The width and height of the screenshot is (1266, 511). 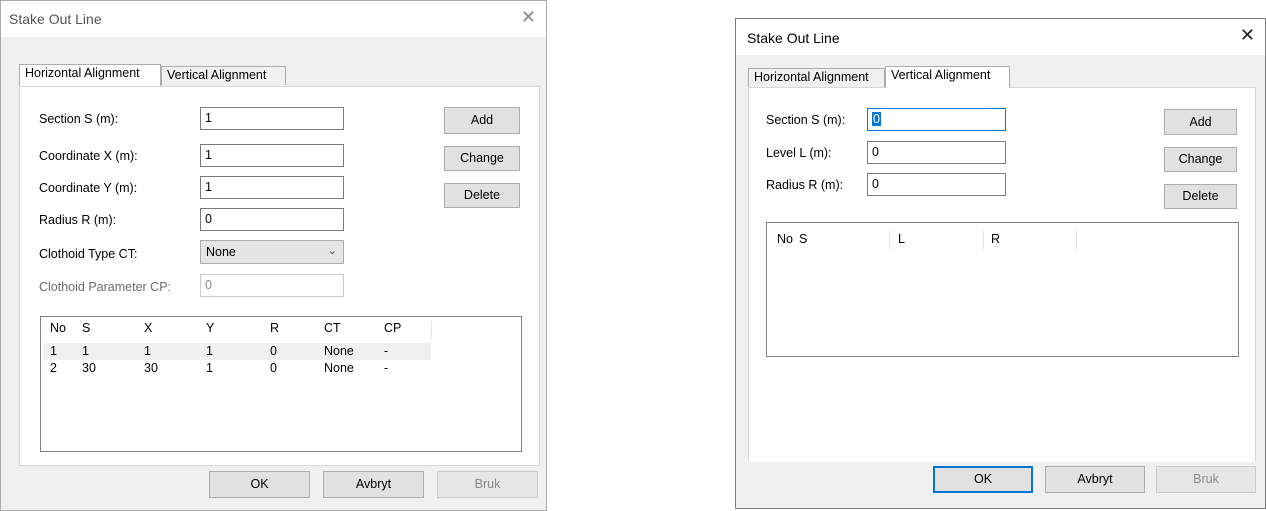 I want to click on table-row: 2 30 30 1 0 None -, so click(x=237, y=368).